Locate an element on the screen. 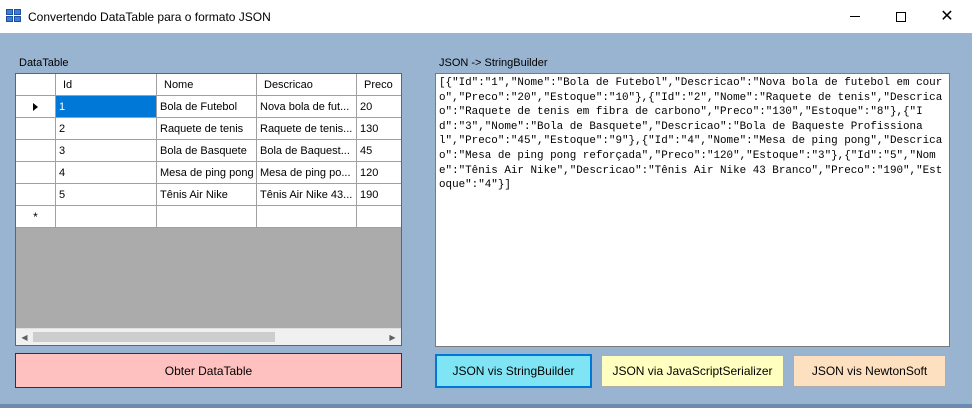 The image size is (972, 408). grid-cell-preco: 120 is located at coordinates (379, 173).